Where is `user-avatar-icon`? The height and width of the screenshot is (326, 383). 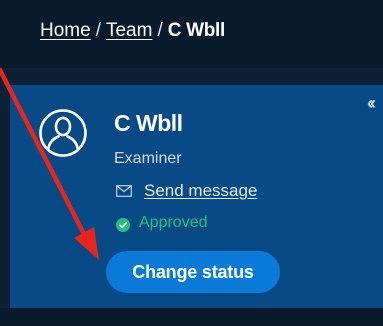 user-avatar-icon is located at coordinates (63, 133).